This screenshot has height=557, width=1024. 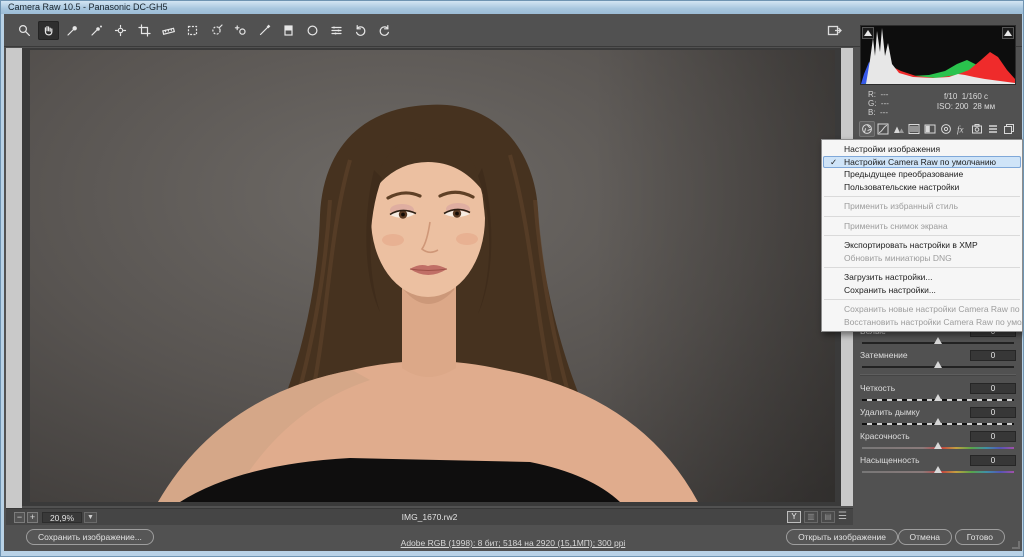 What do you see at coordinates (336, 30) in the screenshot?
I see `preferences-tool` at bounding box center [336, 30].